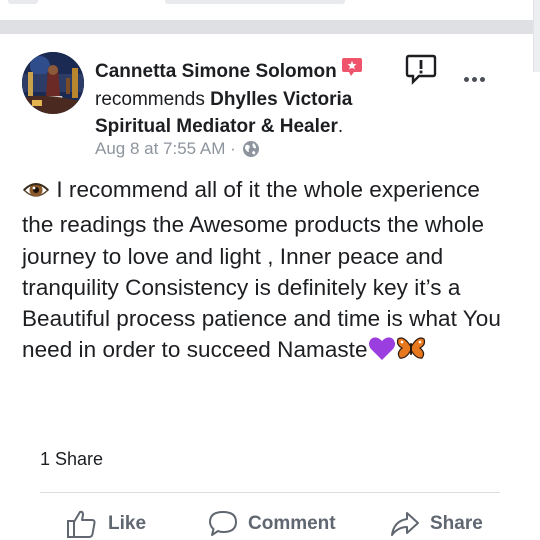 The width and height of the screenshot is (540, 540). I want to click on comment-icon, so click(223, 523).